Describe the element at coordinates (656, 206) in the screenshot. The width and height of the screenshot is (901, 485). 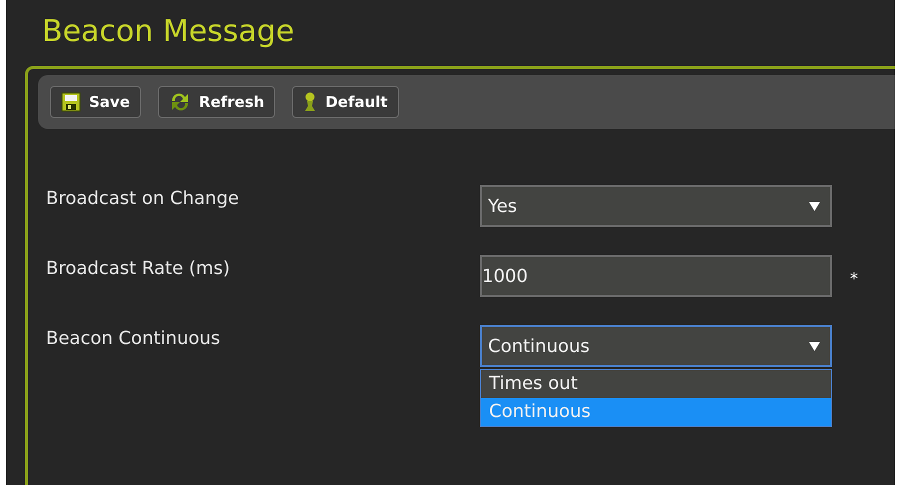
I see `dropdown-field: Yes` at that location.